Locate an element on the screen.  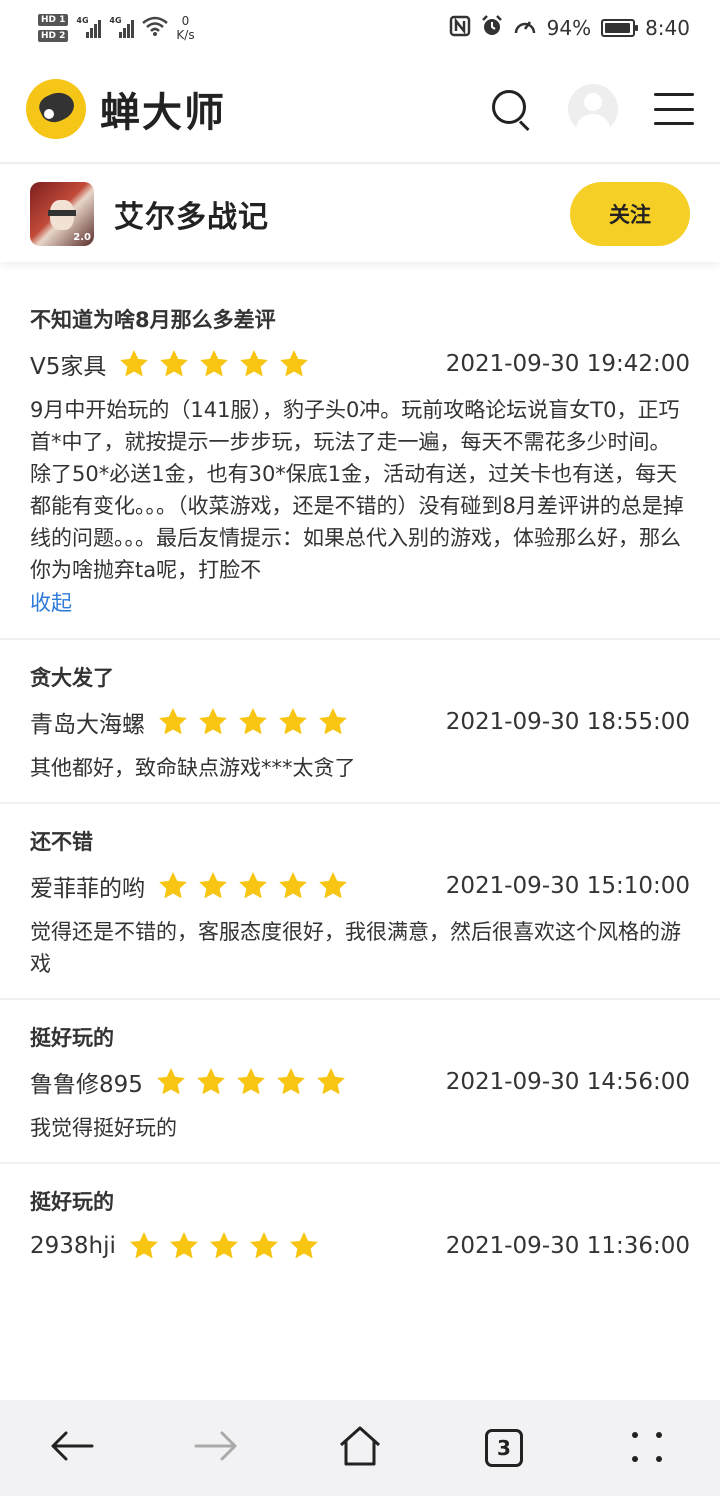
hd-indicators: HD 1 HD 2 is located at coordinates (53, 28).